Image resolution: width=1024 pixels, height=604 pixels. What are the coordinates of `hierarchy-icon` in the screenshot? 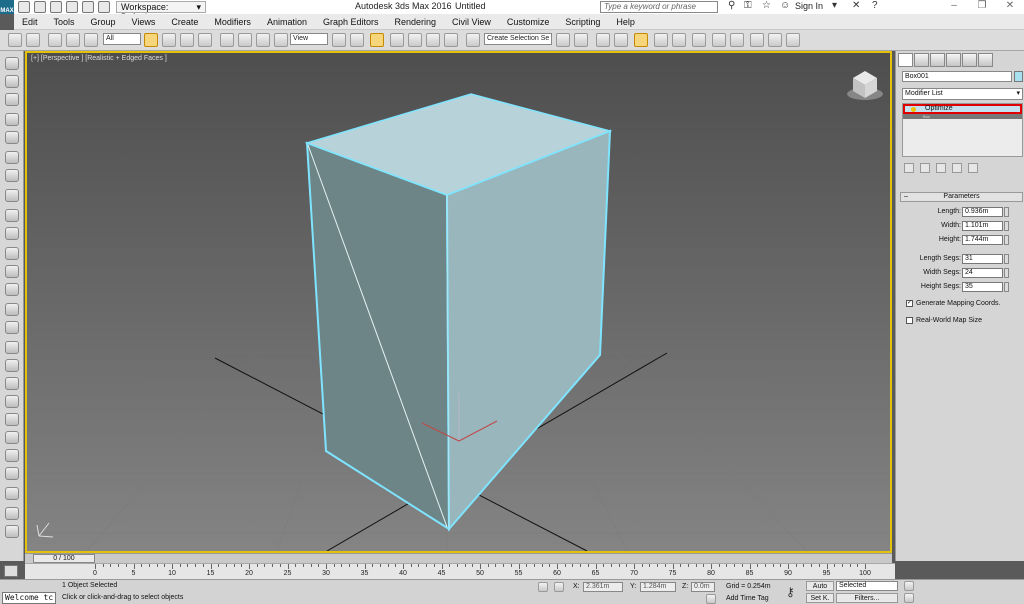 It's located at (12, 271).